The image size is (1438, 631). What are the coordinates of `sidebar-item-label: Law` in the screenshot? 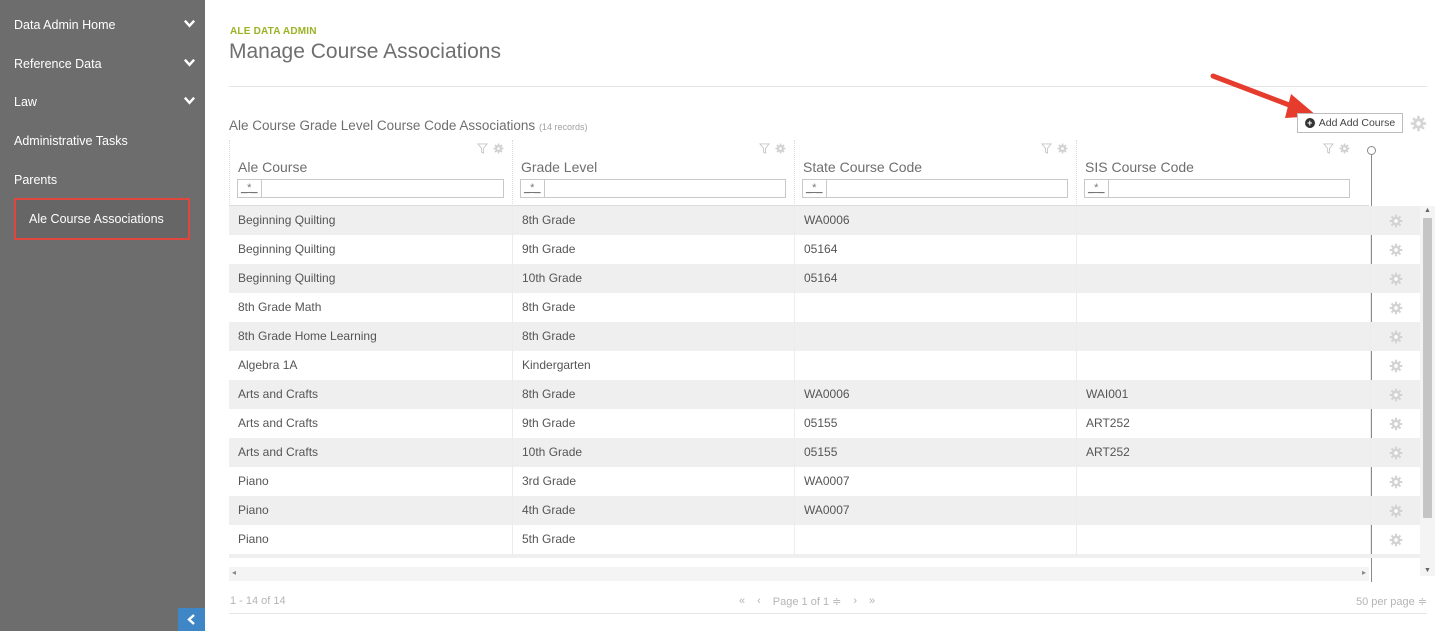 It's located at (25, 102).